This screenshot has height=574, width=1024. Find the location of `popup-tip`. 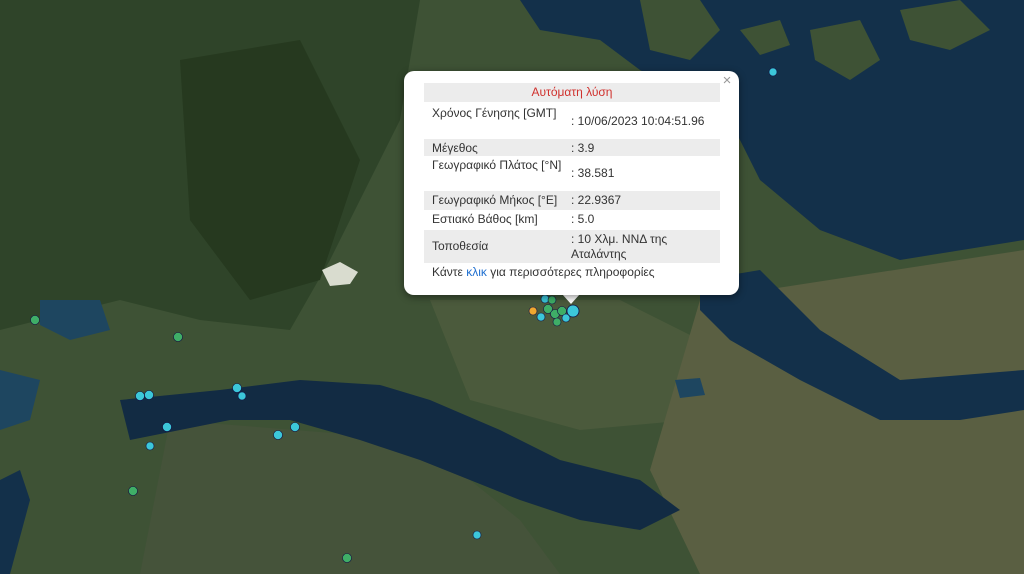

popup-tip is located at coordinates (571, 299).